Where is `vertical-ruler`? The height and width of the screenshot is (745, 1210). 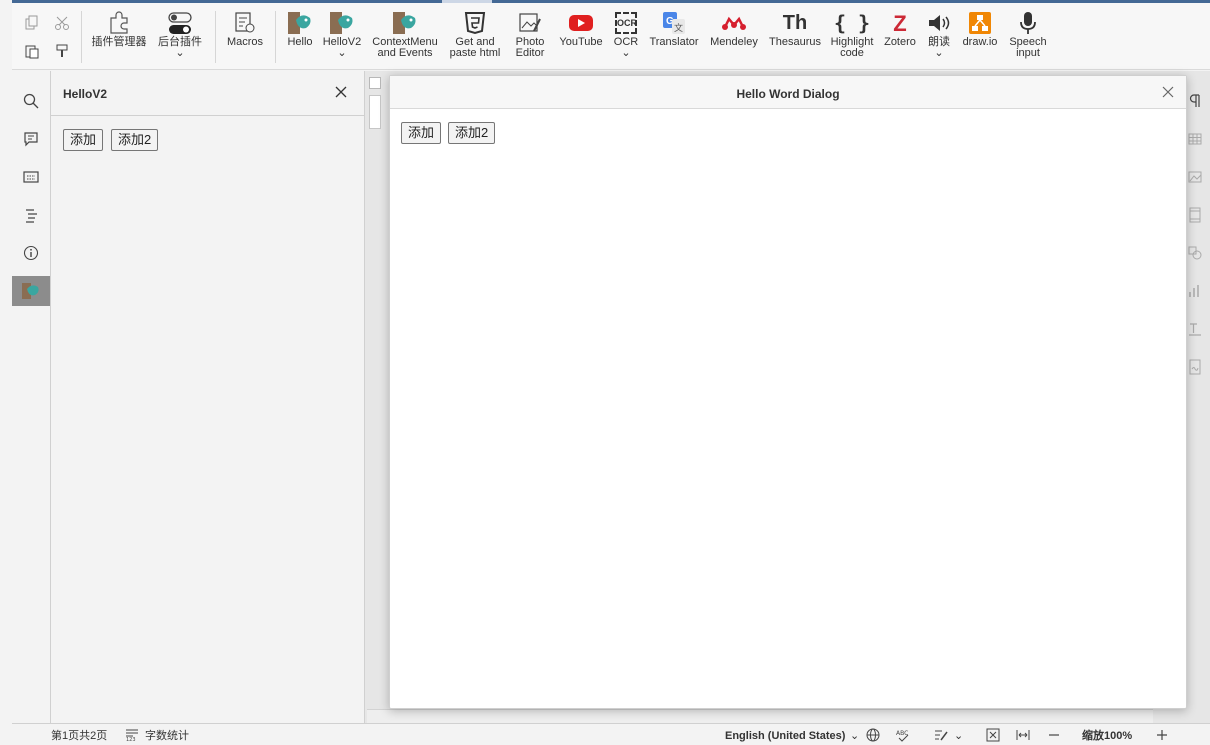
vertical-ruler is located at coordinates (375, 112).